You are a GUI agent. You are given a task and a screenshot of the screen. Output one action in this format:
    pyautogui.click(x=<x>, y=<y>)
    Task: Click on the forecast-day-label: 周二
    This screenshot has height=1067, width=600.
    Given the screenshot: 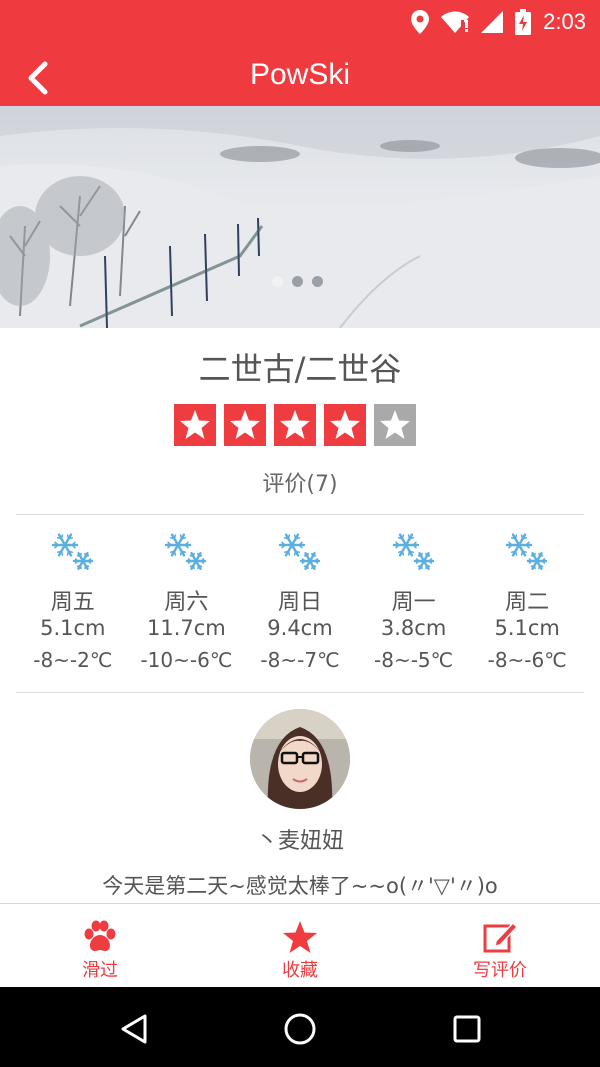 What is the action you would take?
    pyautogui.click(x=527, y=602)
    